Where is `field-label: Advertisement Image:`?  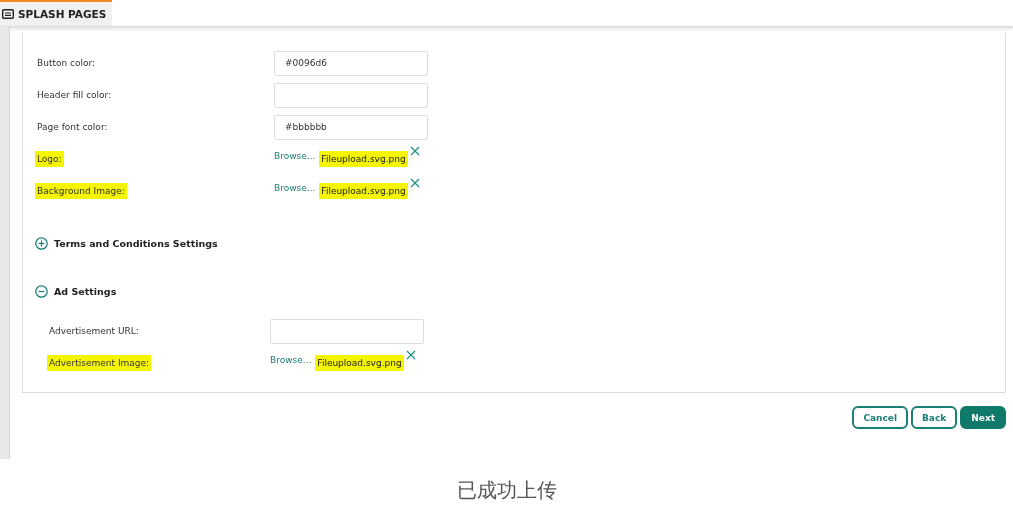 field-label: Advertisement Image: is located at coordinates (99, 363).